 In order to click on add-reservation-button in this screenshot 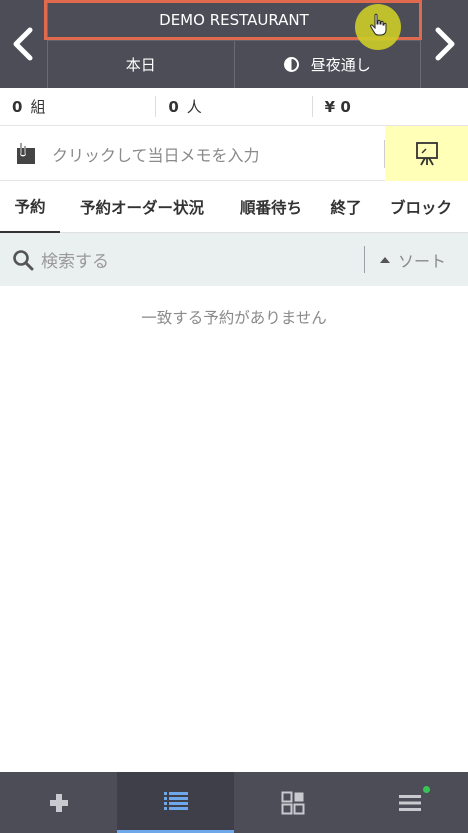, I will do `click(58, 802)`.